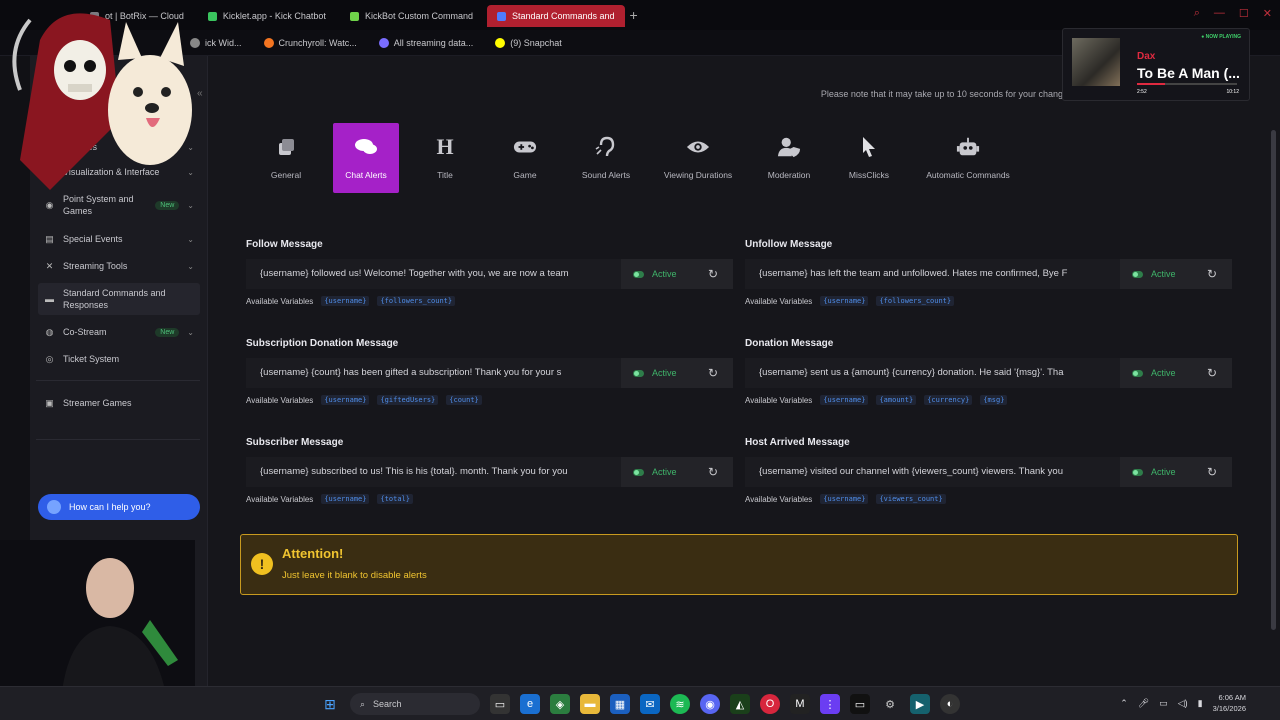 This screenshot has height=720, width=1280. I want to click on chevron-up-icon: ⌃, so click(1124, 703).